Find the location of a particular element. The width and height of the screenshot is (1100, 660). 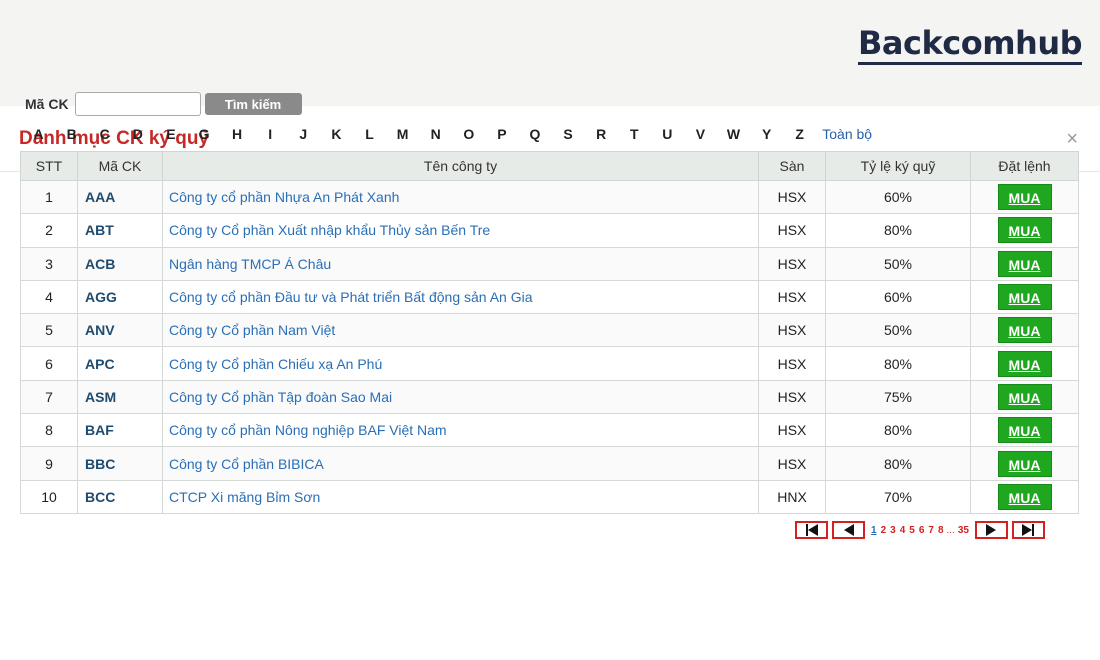

table-row: 10 BCC CTCP Xi măng Bỉm Sơn HNX 70% MUA is located at coordinates (549, 496).